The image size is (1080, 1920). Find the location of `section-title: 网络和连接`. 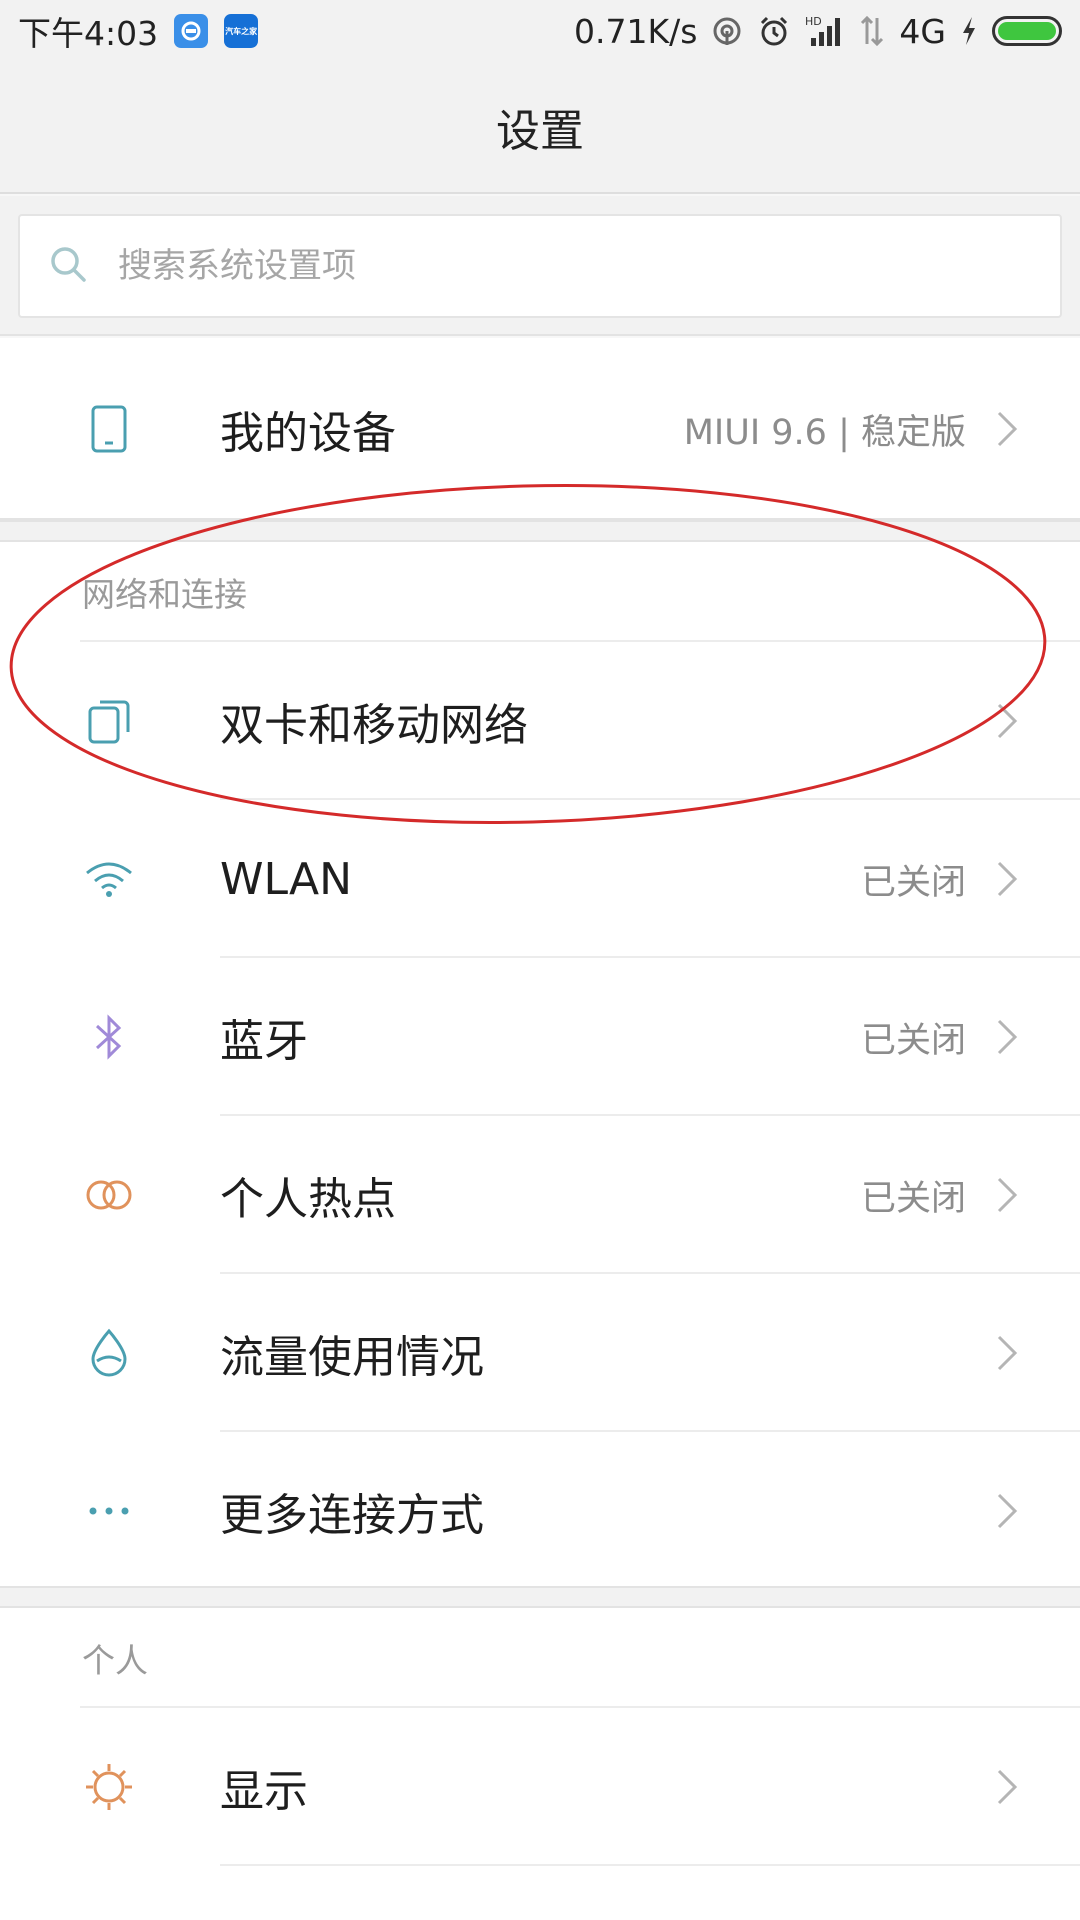

section-title: 网络和连接 is located at coordinates (164, 594).